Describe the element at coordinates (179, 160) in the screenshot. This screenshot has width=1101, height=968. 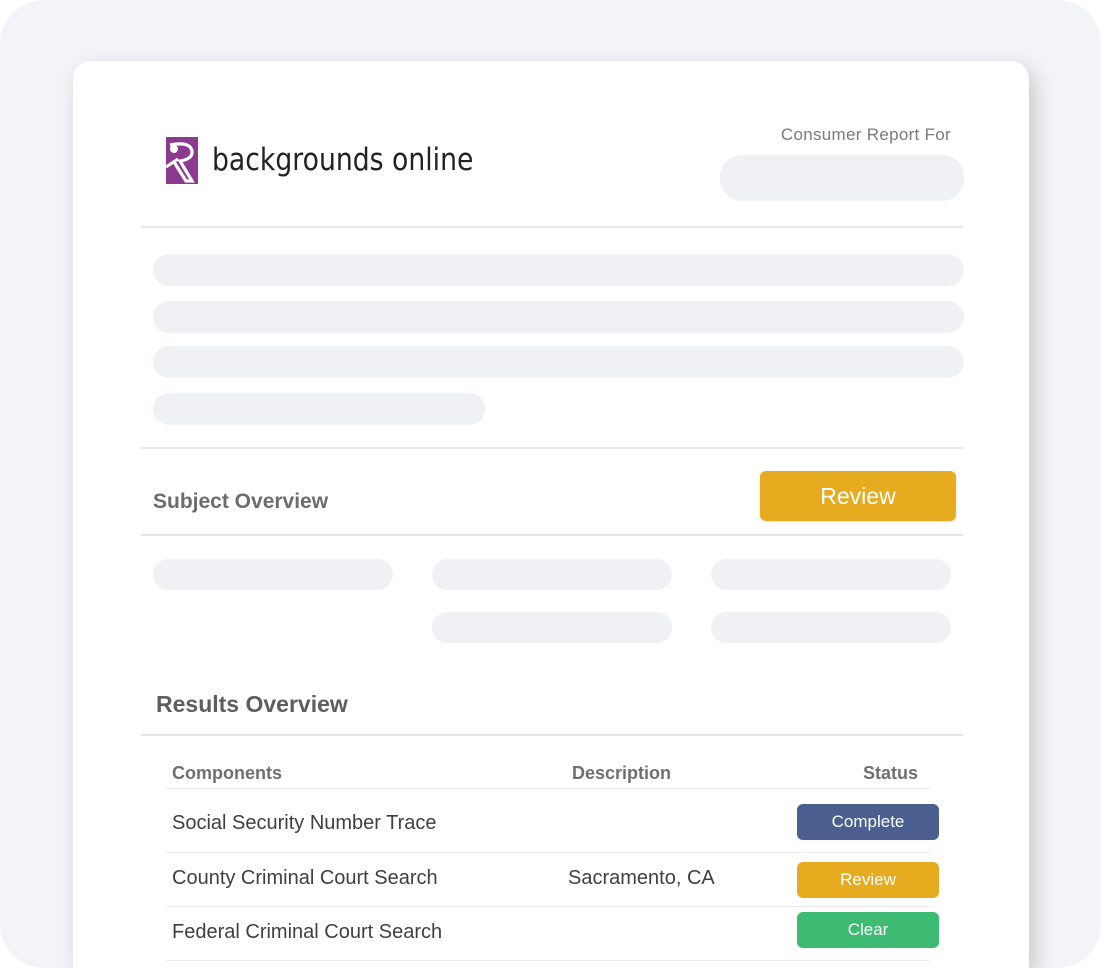
I see `backgrounds-online-logo-icon` at that location.